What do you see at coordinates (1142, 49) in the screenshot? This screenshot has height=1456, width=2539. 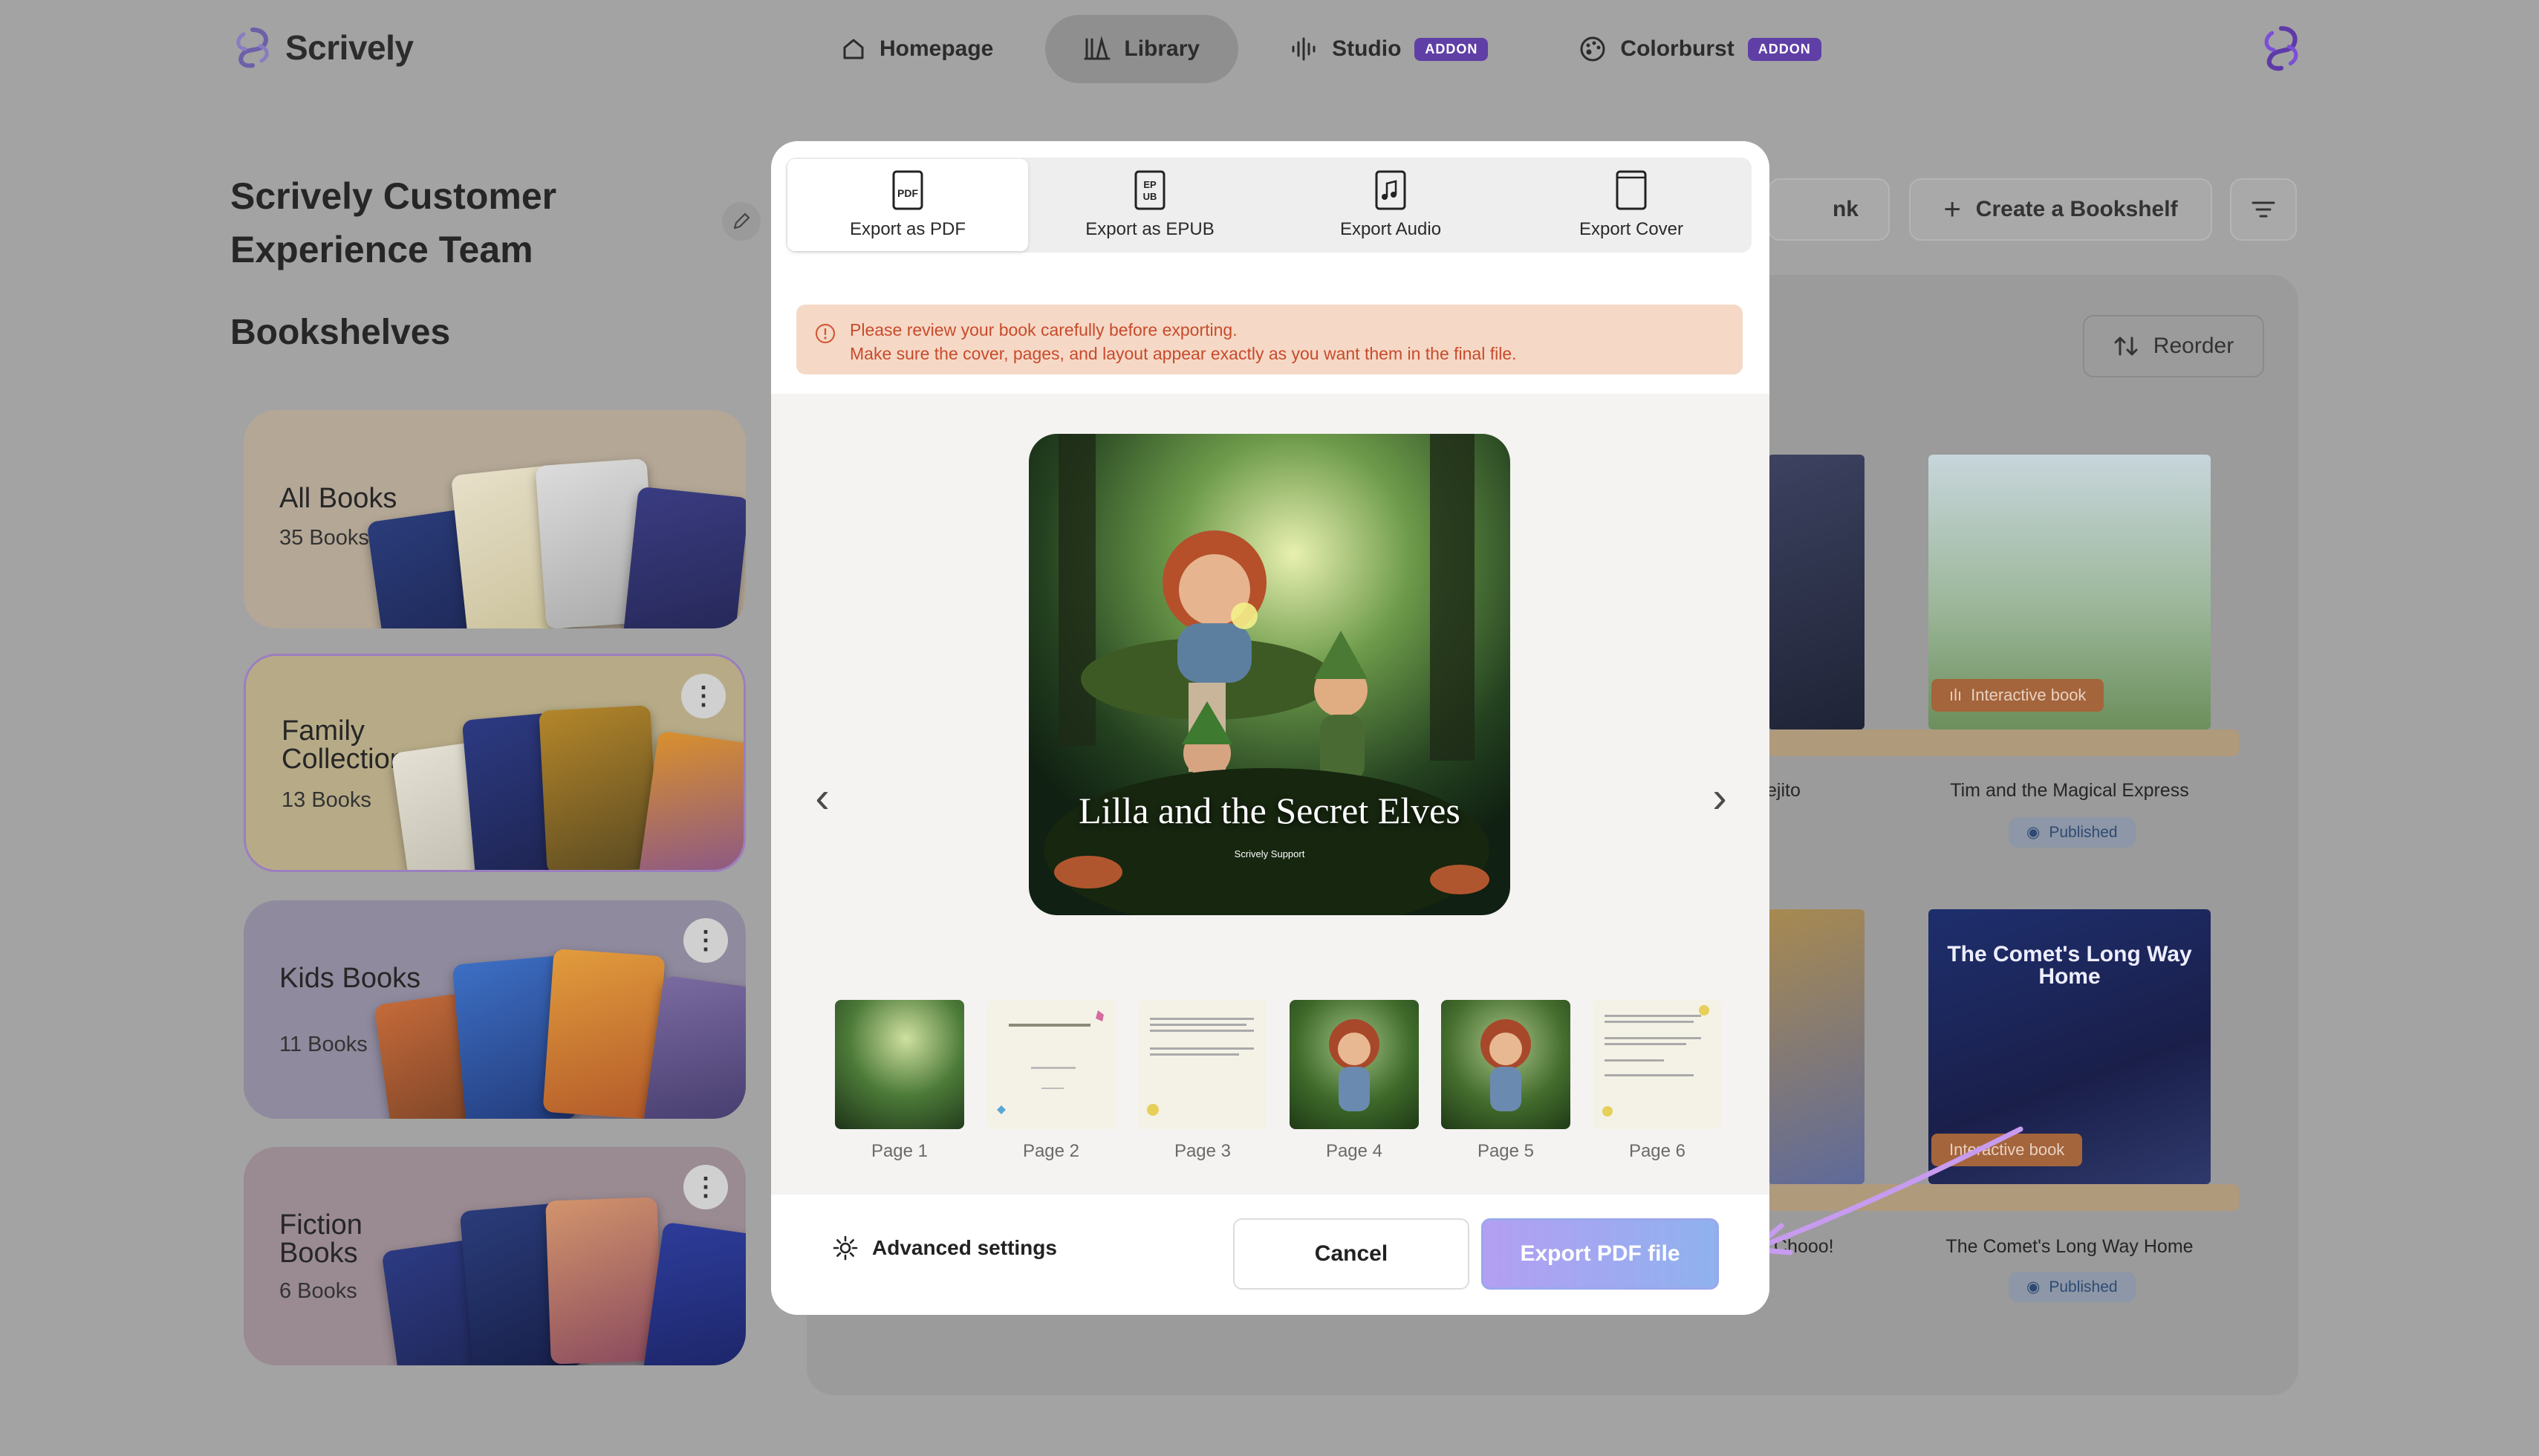 I see `nav-library: Library` at bounding box center [1142, 49].